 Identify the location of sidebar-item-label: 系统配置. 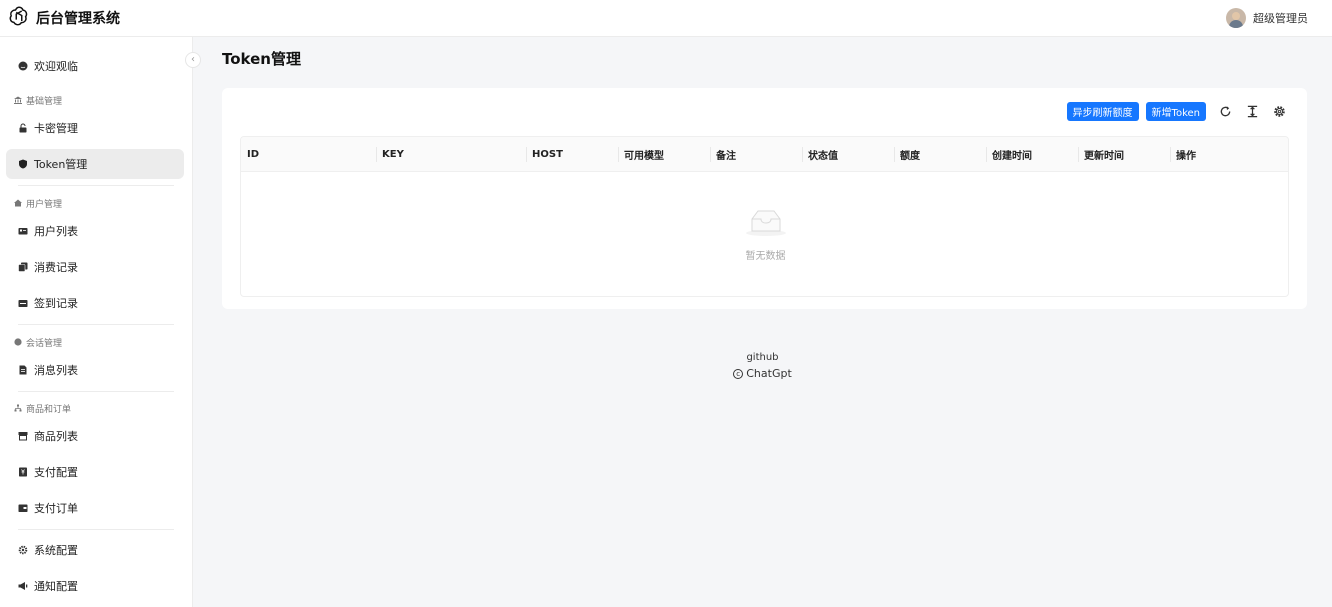
(56, 550).